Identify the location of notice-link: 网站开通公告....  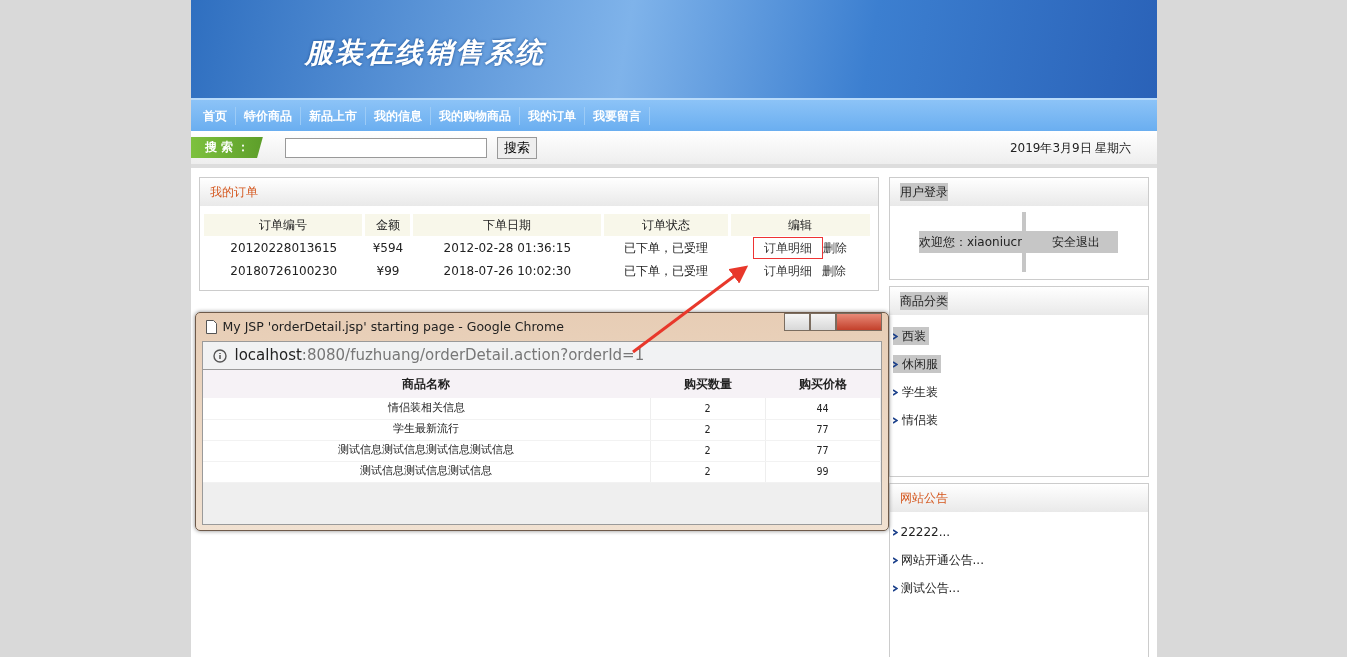
(942, 560).